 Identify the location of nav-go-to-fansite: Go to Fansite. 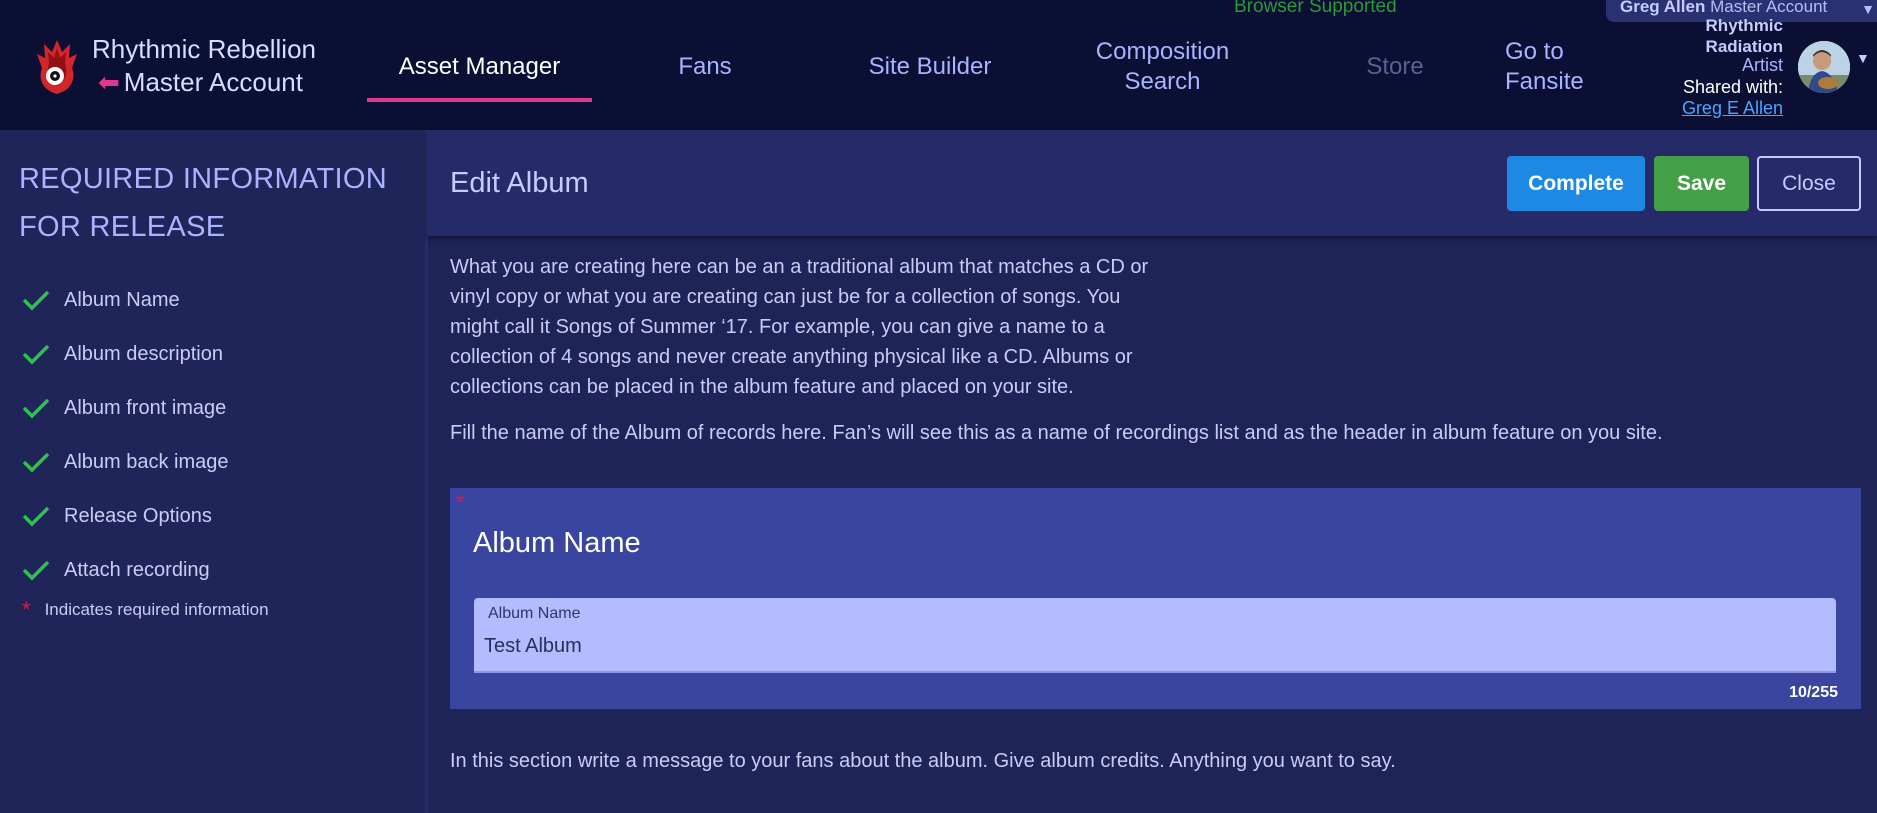
(1545, 67).